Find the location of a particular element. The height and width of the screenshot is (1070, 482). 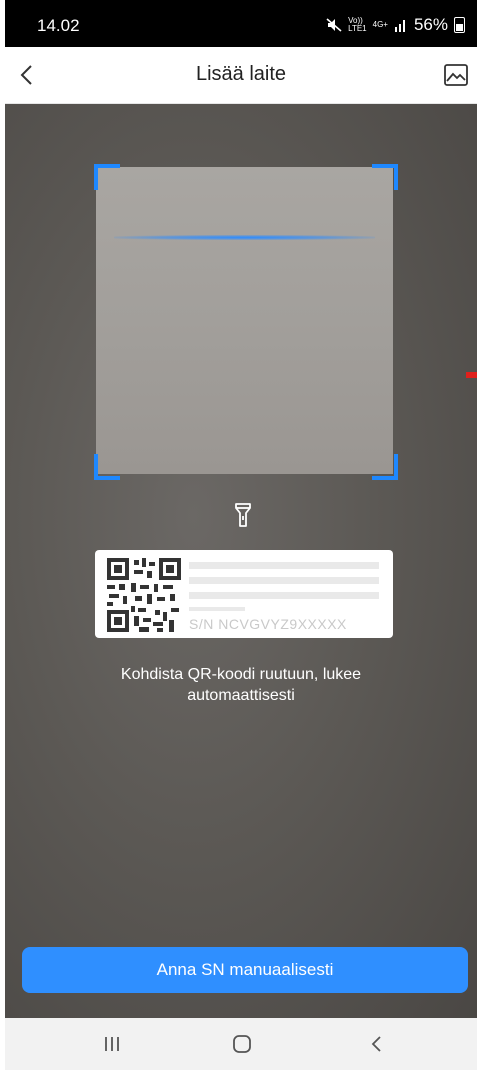

battery-icon is located at coordinates (459, 25).